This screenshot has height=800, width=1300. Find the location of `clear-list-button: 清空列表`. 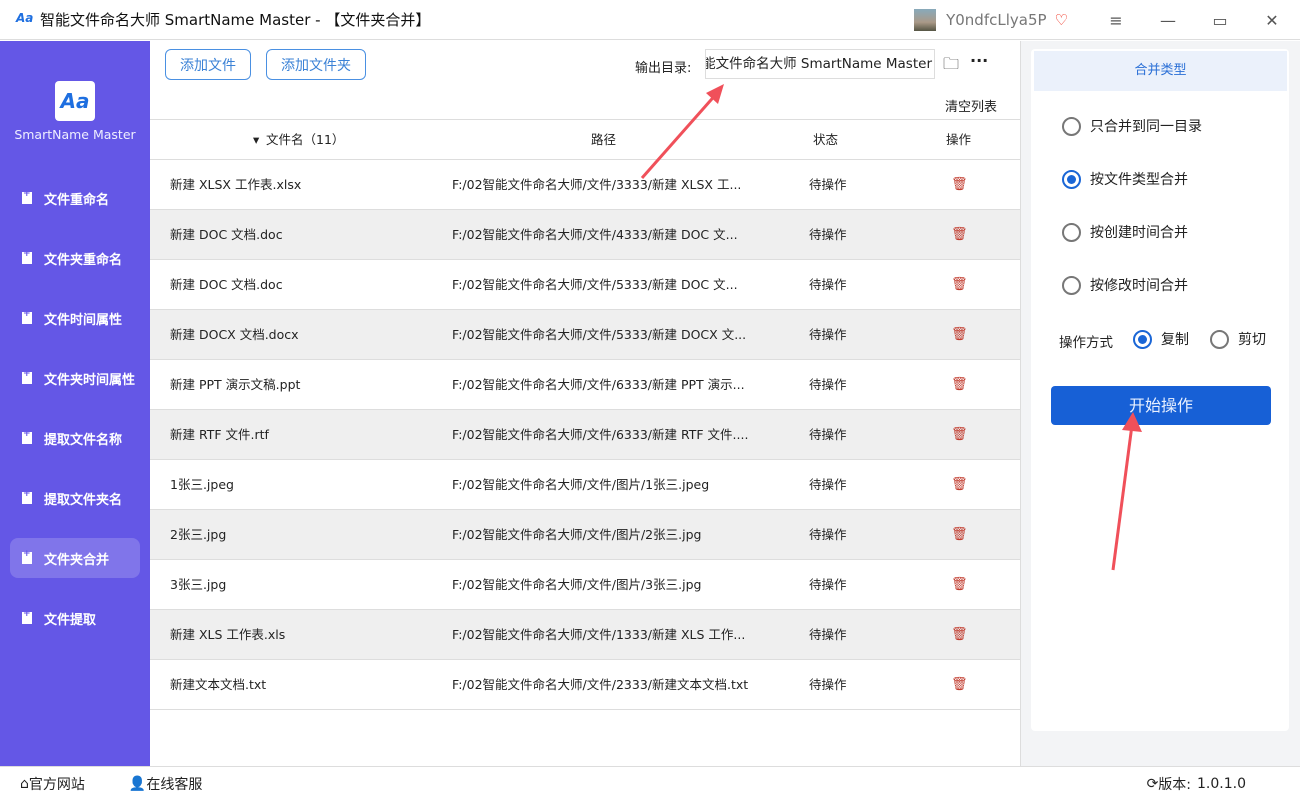

clear-list-button: 清空列表 is located at coordinates (971, 105).